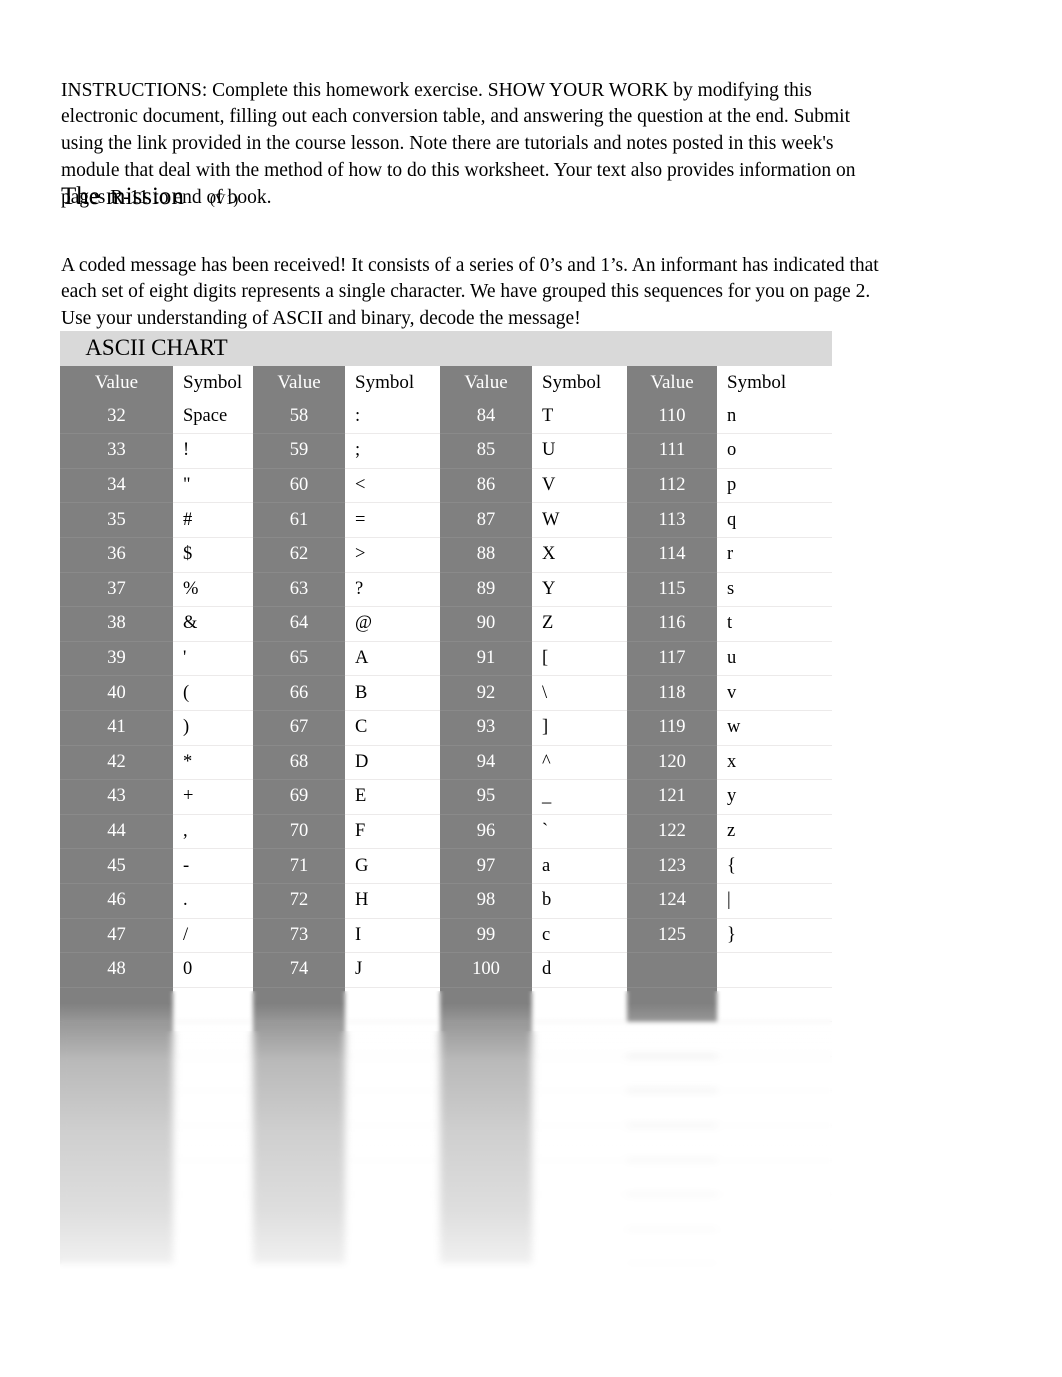 This screenshot has height=1377, width=1062. Describe the element at coordinates (213, 486) in the screenshot. I see `cell-symbol-col1: "` at that location.